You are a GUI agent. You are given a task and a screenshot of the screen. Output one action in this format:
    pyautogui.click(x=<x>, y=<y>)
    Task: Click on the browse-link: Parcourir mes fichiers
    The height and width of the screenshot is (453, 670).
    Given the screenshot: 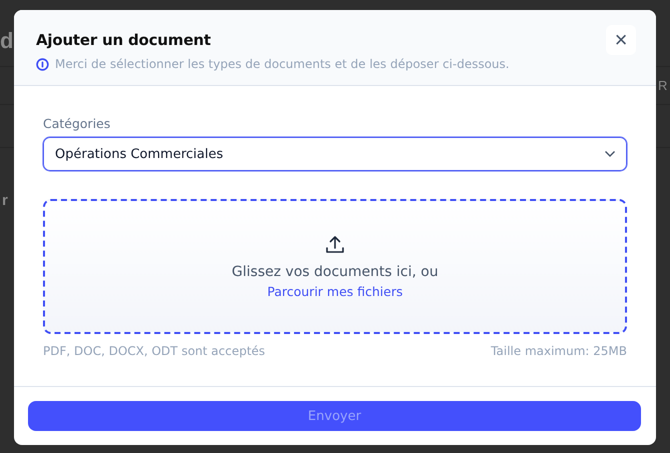 What is the action you would take?
    pyautogui.click(x=335, y=291)
    